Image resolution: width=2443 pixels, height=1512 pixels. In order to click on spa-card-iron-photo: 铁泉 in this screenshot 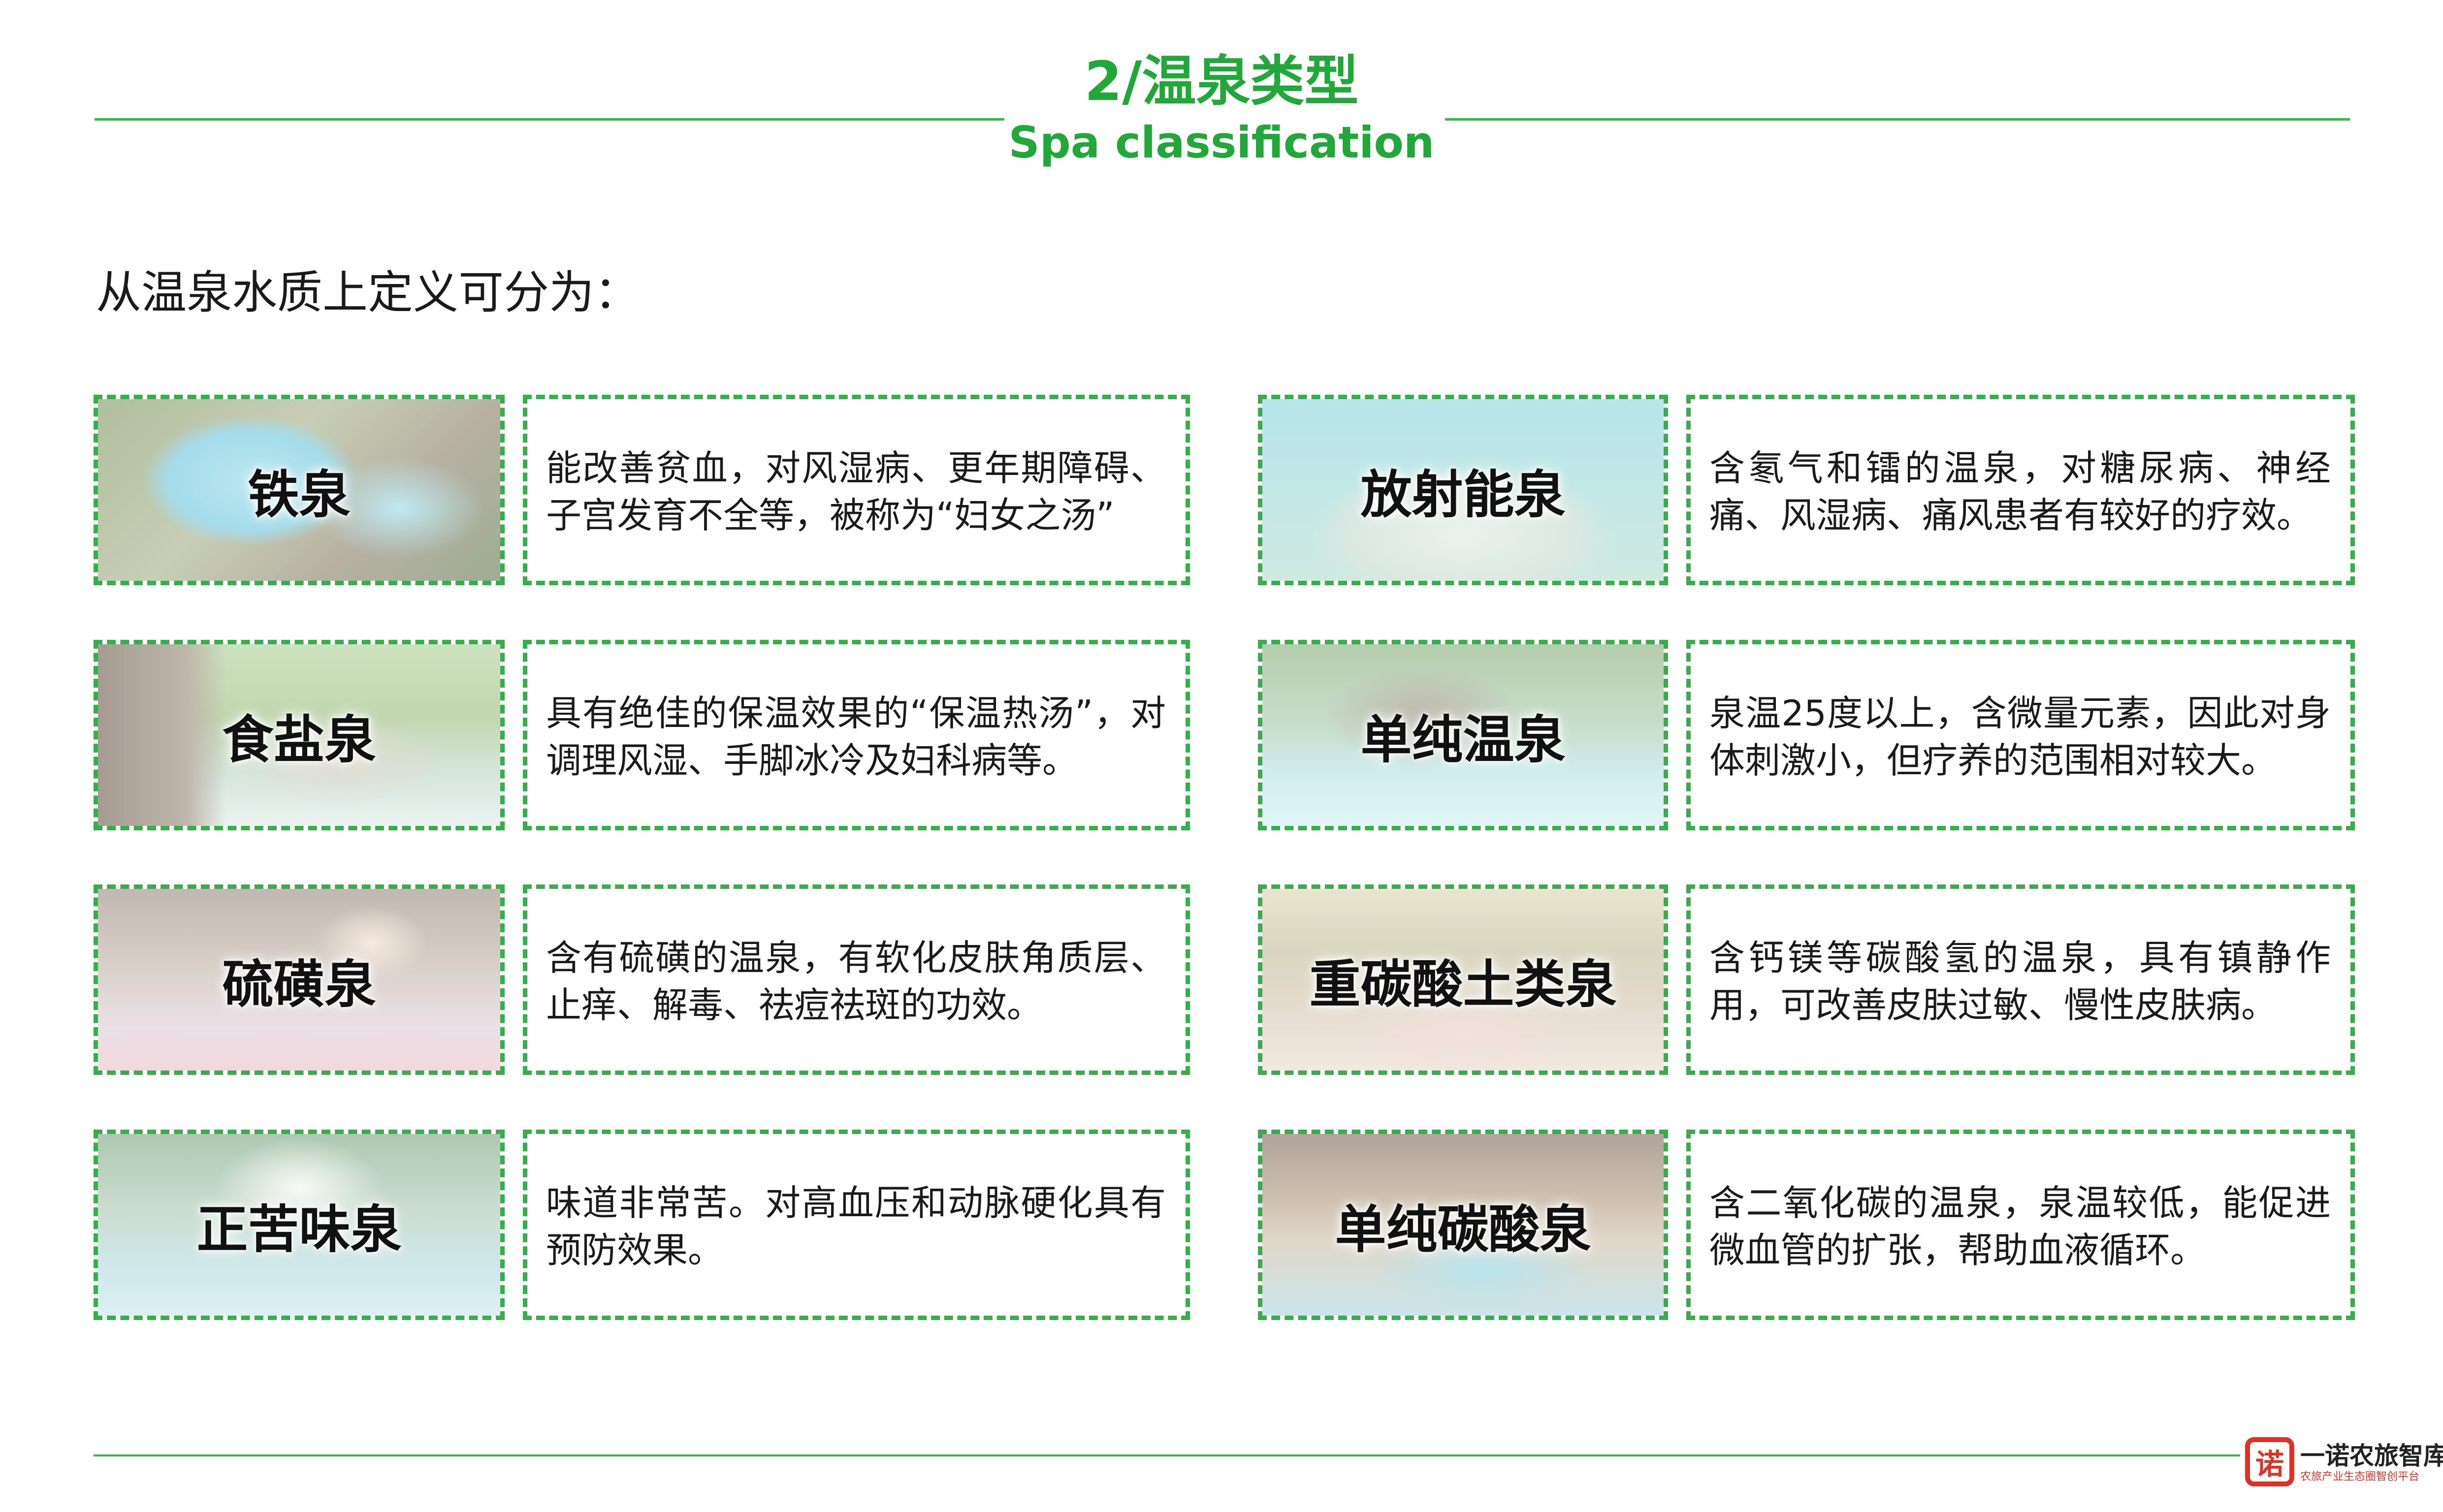, I will do `click(299, 490)`.